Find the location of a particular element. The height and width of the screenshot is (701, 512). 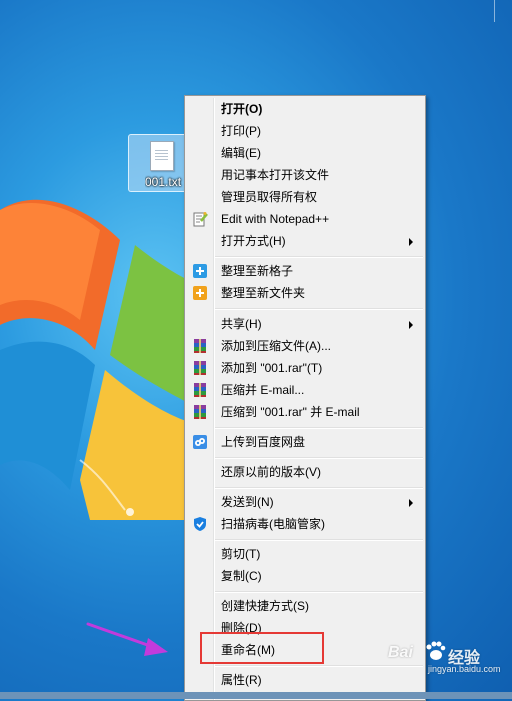

desktop-file-icon: 001.txt is located at coordinates (160, 163).